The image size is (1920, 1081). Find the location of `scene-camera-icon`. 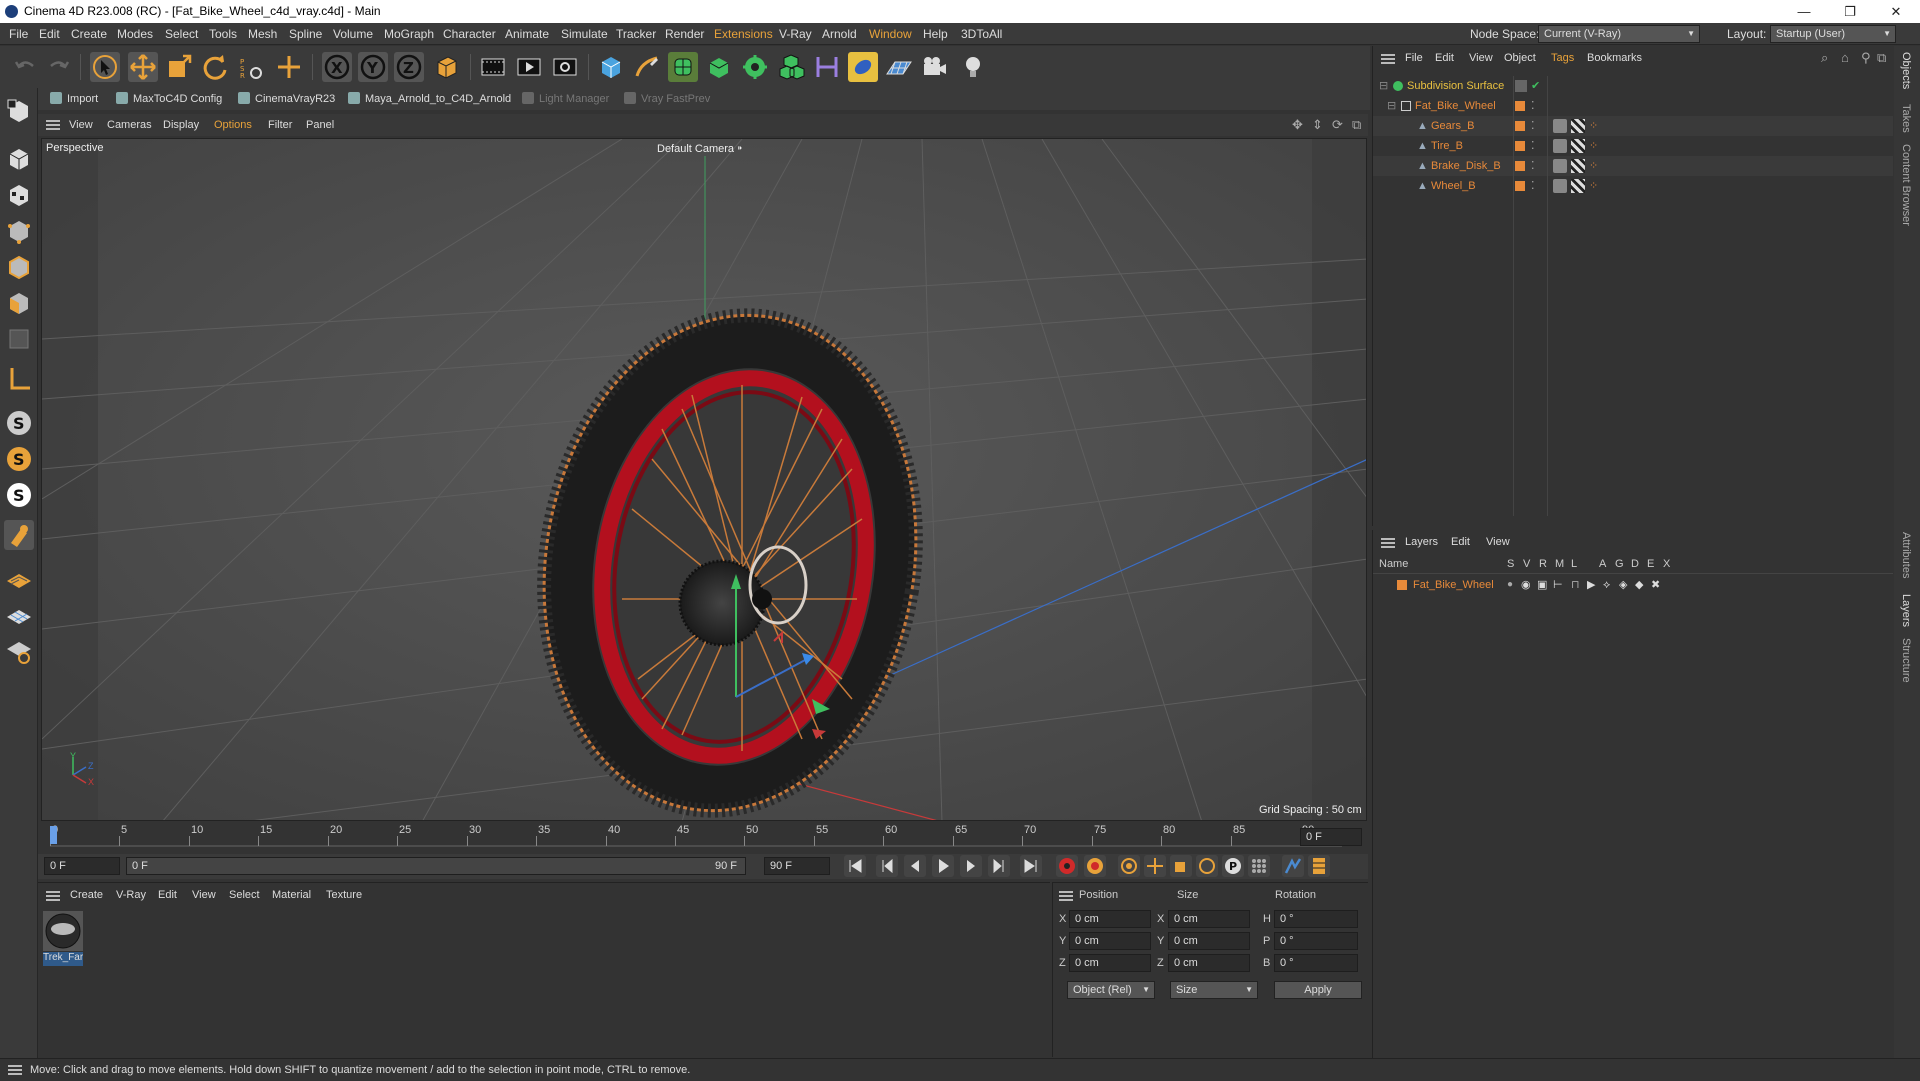

scene-camera-icon is located at coordinates (863, 67).